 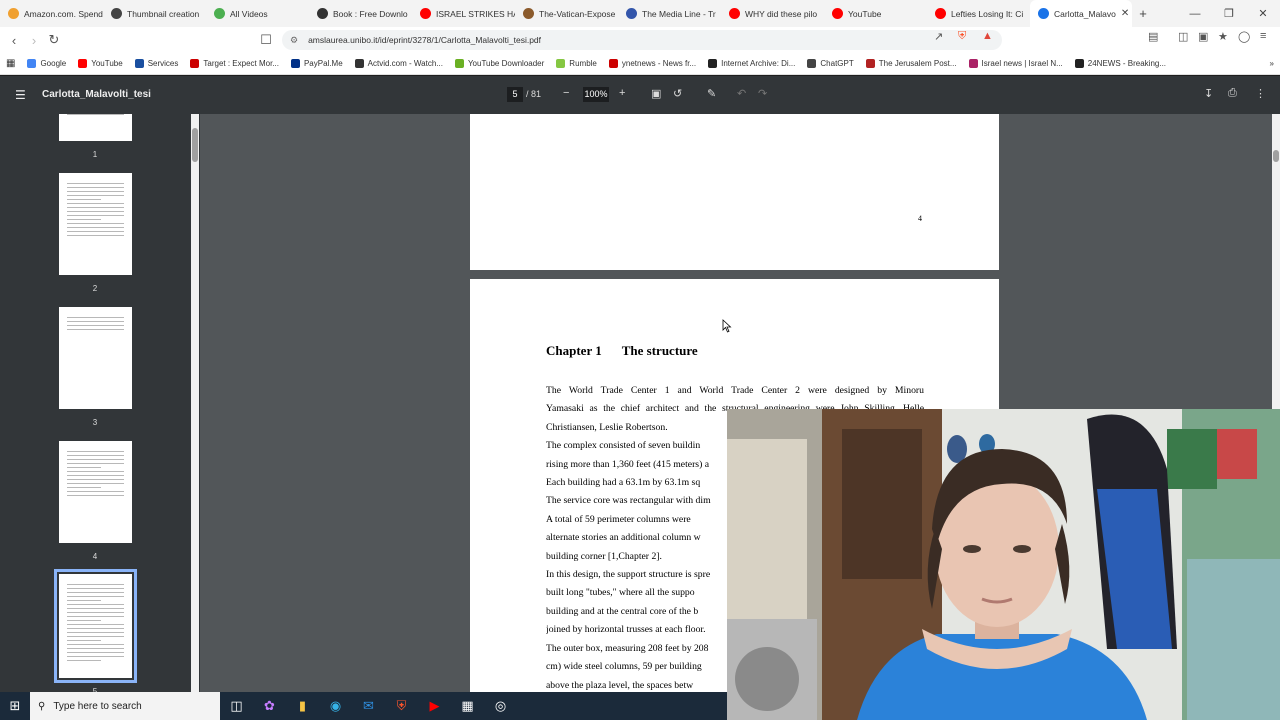 What do you see at coordinates (875, 13) in the screenshot?
I see `tab: YouTube` at bounding box center [875, 13].